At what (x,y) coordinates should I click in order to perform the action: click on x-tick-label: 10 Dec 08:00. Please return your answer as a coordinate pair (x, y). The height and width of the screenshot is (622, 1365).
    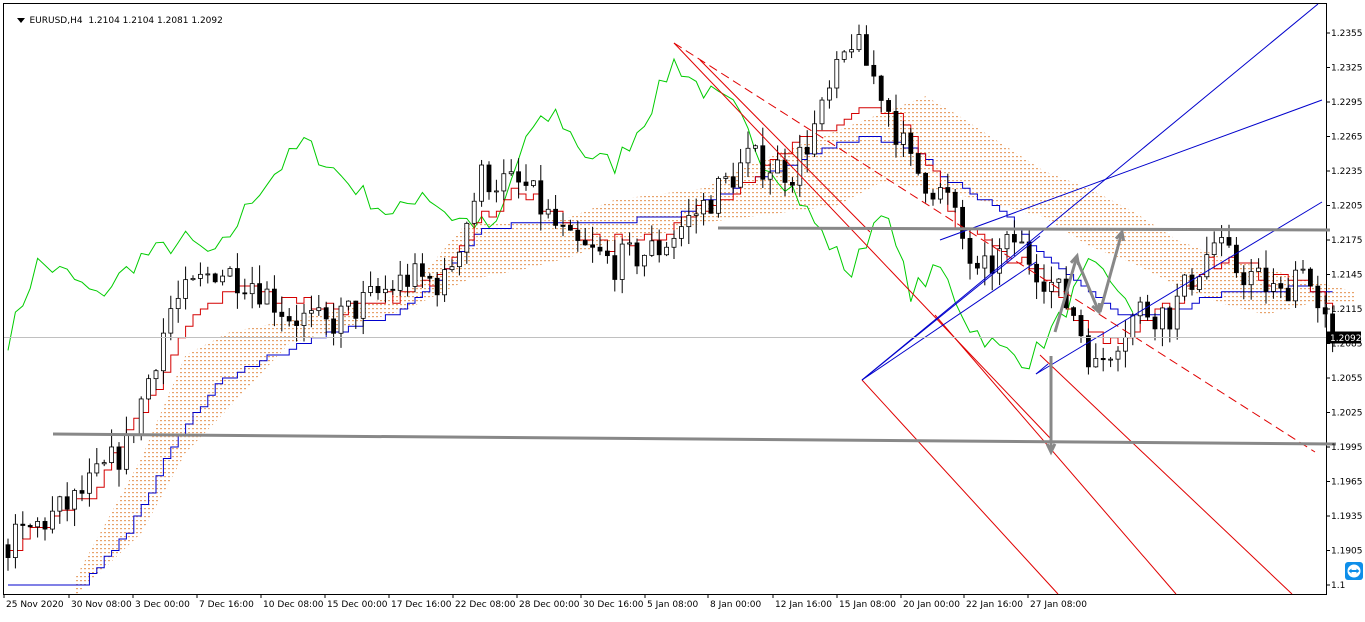
    Looking at the image, I should click on (293, 605).